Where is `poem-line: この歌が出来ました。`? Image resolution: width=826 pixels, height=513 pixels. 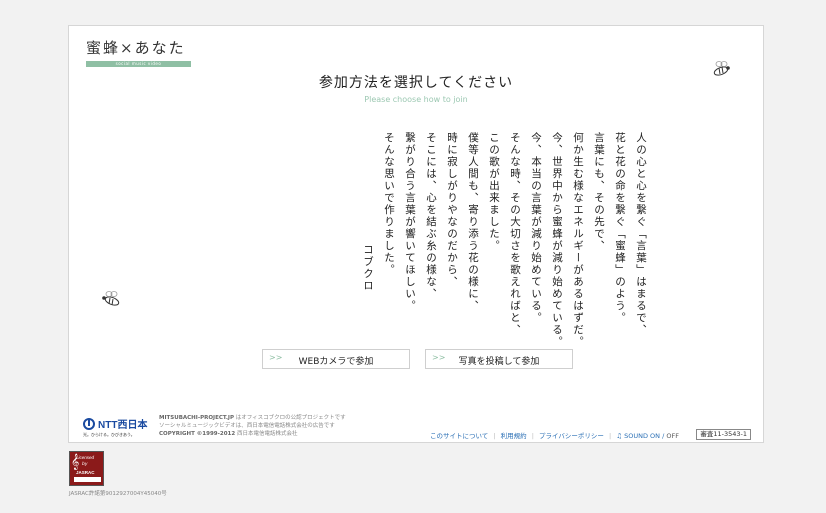 poem-line: この歌が出来ました。 is located at coordinates (494, 192).